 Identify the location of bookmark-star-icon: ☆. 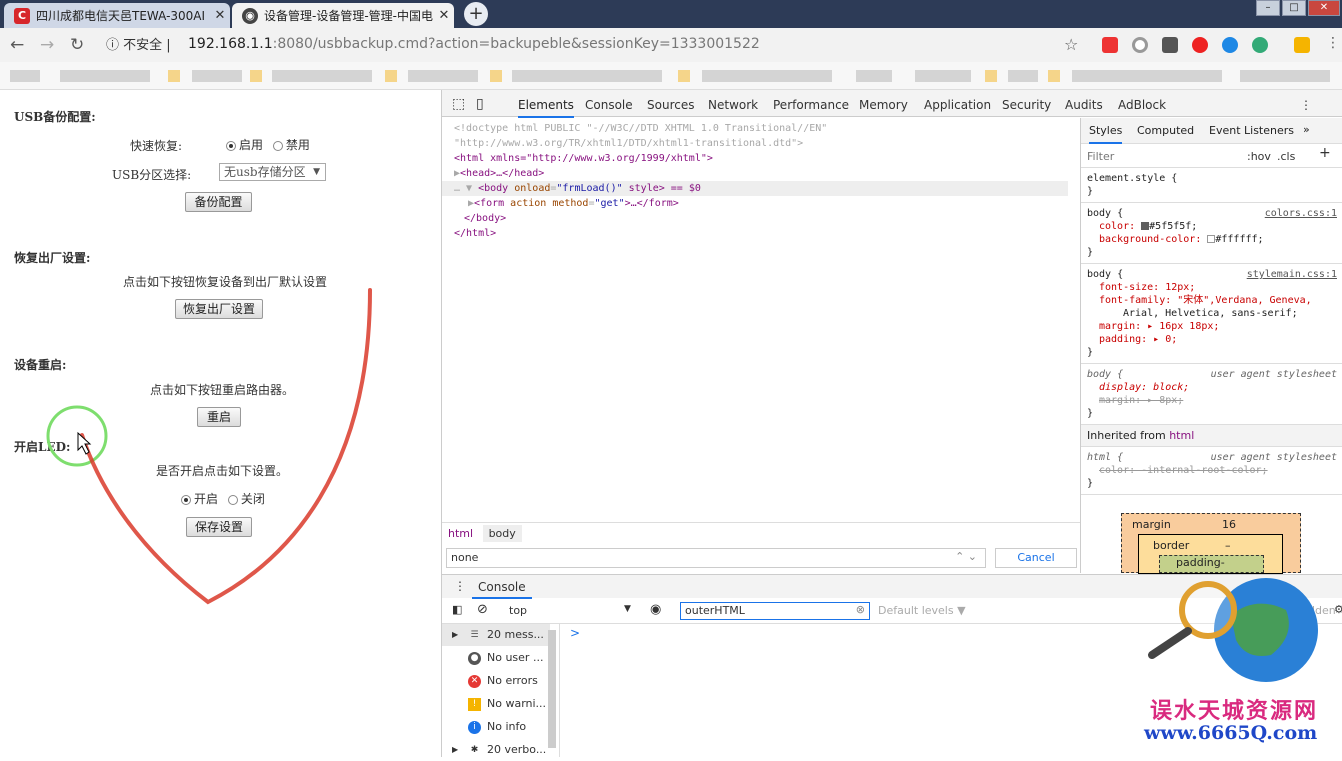
(1071, 44).